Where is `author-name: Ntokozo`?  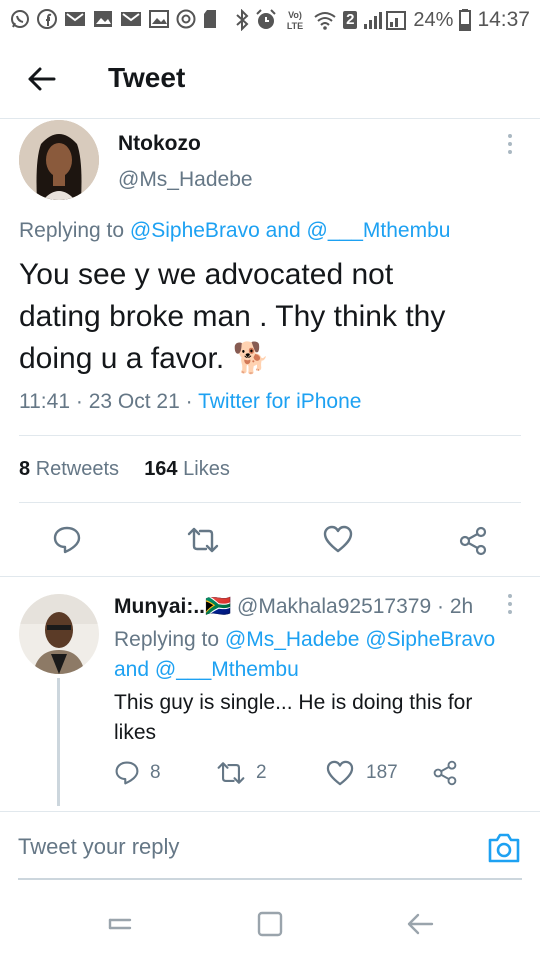 author-name: Ntokozo is located at coordinates (159, 144).